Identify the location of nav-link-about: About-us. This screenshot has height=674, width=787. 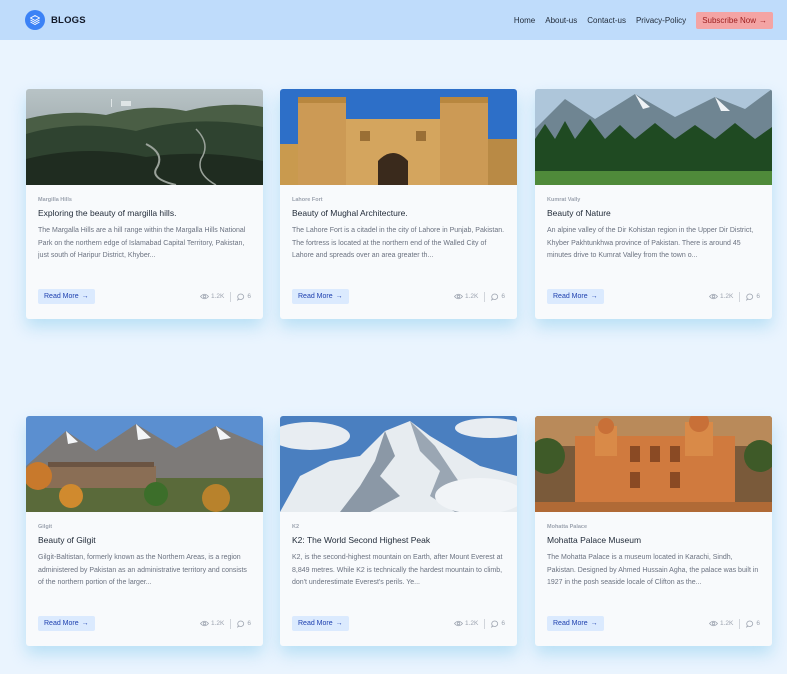
(561, 20).